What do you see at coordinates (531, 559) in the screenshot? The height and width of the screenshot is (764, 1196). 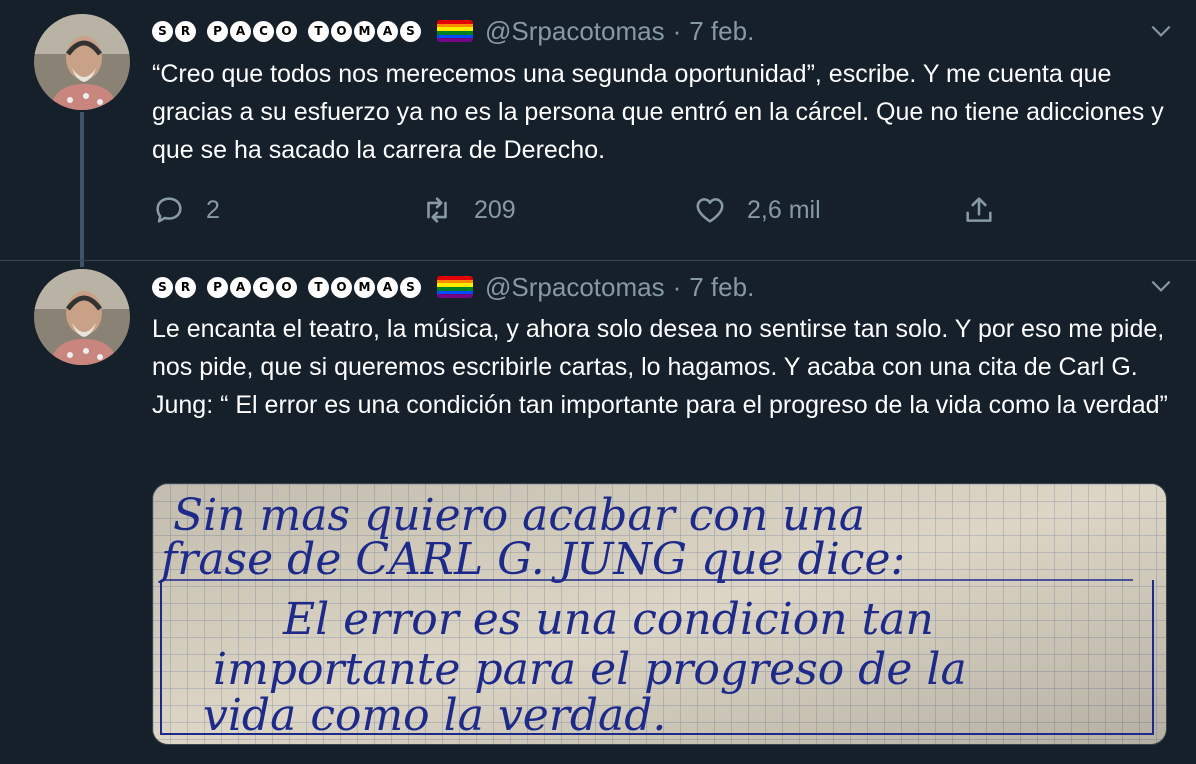 I see `handwritten-line: frase de CARL G. JUNG que dice:` at bounding box center [531, 559].